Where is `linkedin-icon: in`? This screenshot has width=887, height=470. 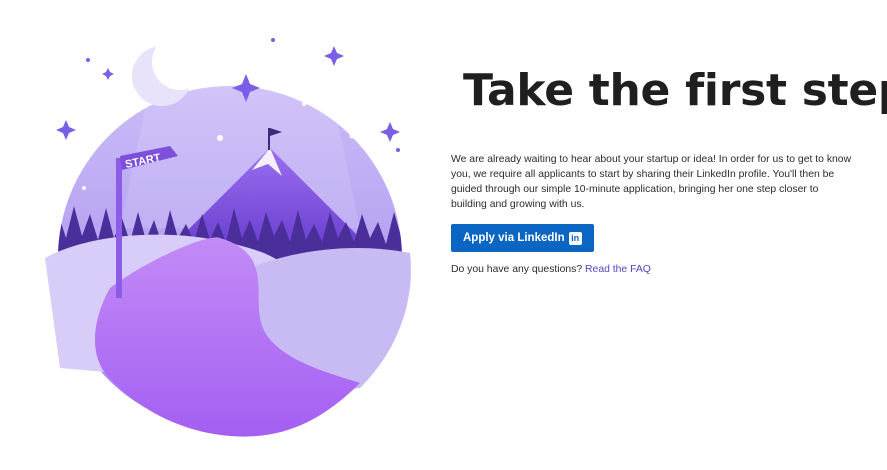 linkedin-icon: in is located at coordinates (575, 238).